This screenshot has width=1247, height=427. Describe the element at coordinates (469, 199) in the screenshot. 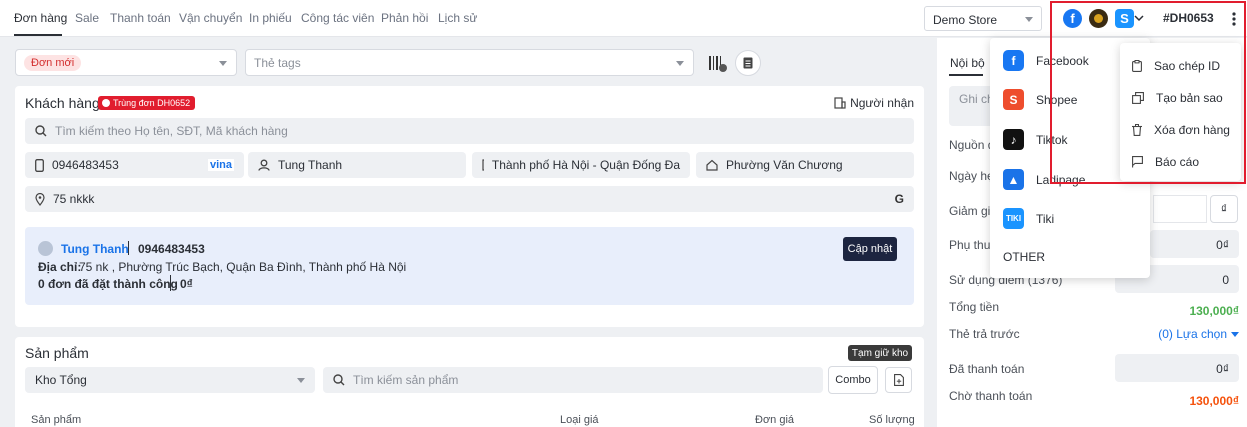

I see `address-field: 75 nkkk G` at that location.